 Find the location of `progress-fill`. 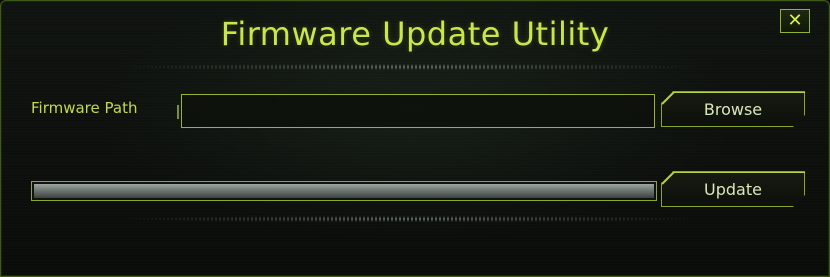

progress-fill is located at coordinates (344, 191).